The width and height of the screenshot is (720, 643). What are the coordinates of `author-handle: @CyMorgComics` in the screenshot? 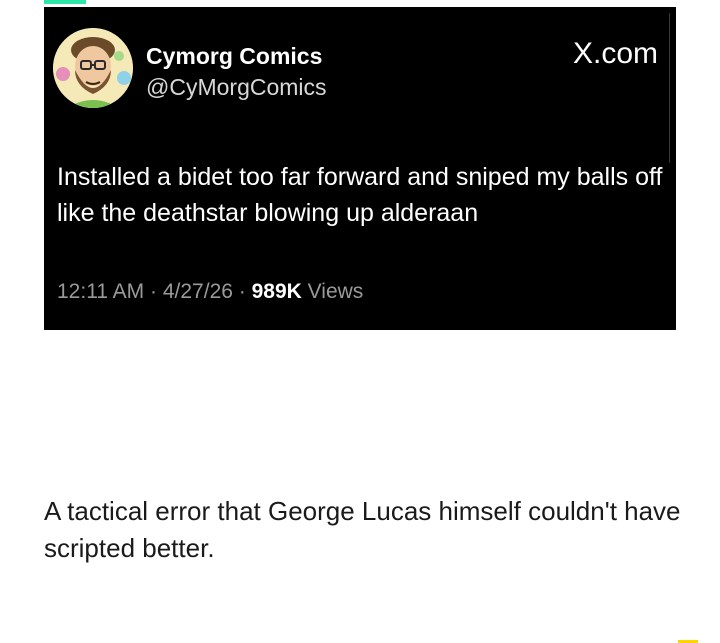 It's located at (236, 87).